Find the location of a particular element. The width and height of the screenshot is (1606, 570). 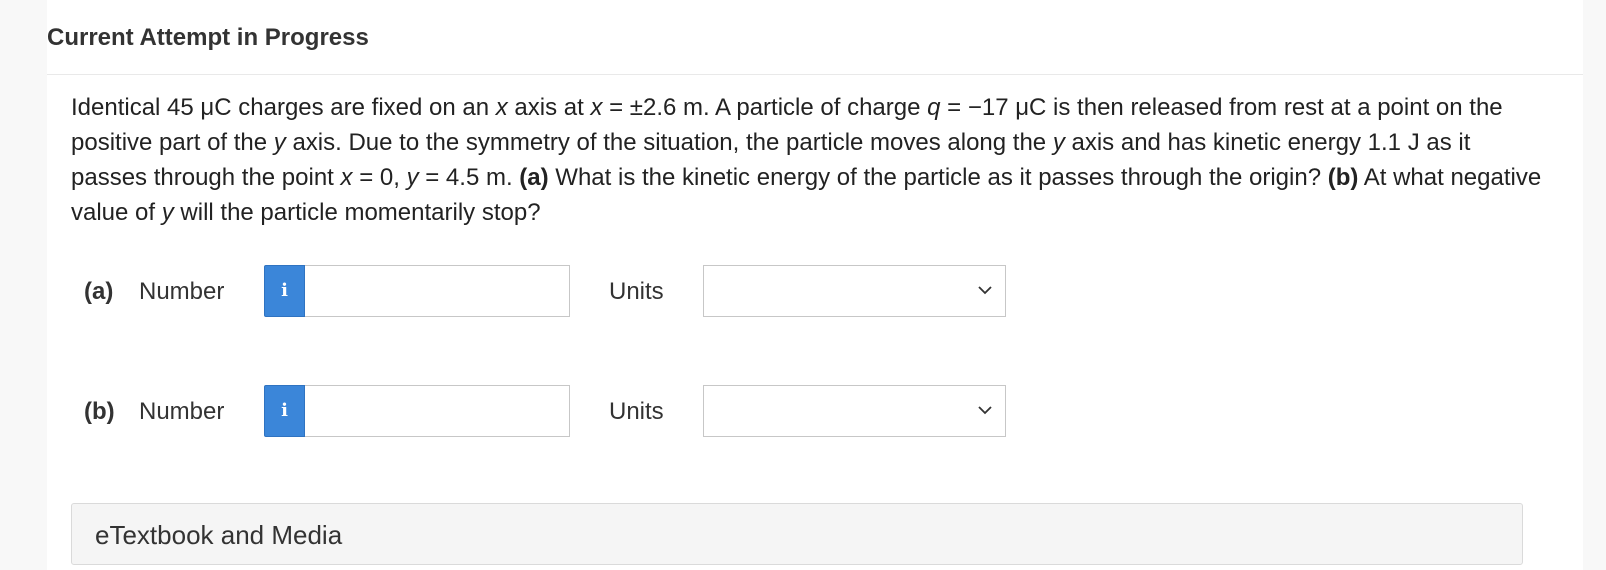

number-input-b is located at coordinates (437, 411).